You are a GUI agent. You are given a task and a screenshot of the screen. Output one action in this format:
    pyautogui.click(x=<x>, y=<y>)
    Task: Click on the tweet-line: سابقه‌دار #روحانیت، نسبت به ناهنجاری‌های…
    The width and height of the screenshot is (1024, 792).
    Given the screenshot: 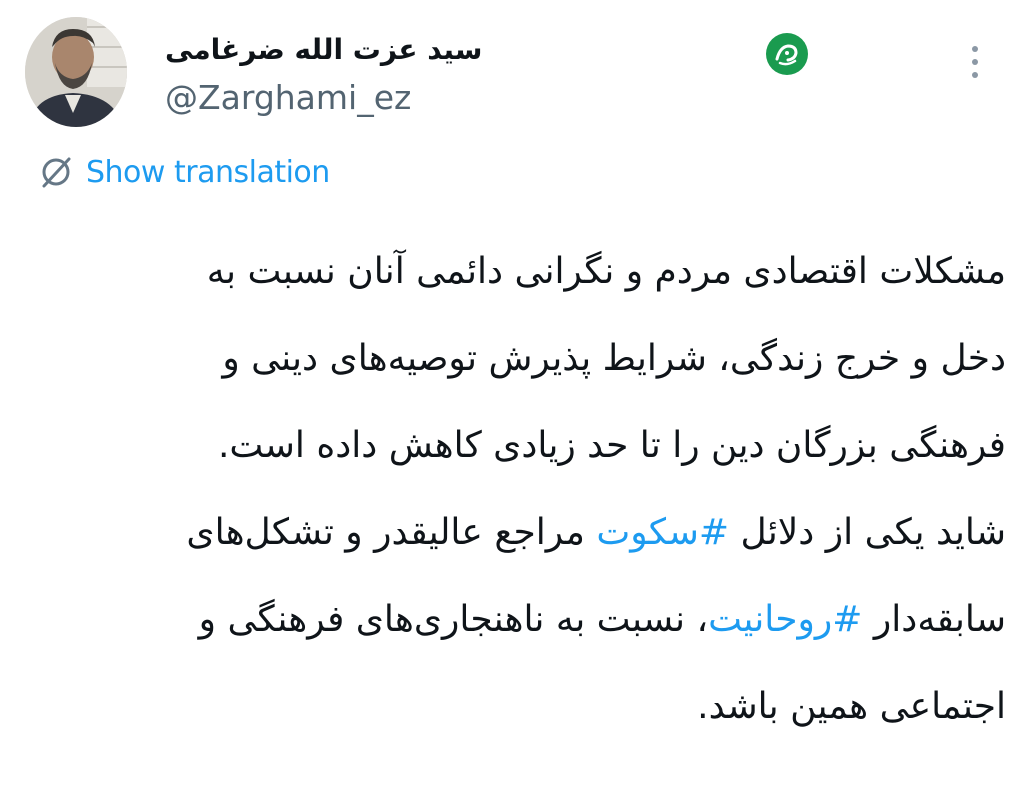 What is the action you would take?
    pyautogui.click(x=602, y=619)
    